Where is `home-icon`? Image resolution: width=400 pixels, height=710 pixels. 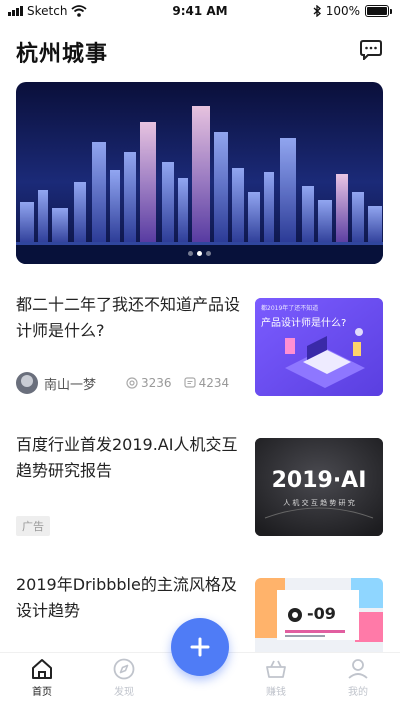 home-icon is located at coordinates (42, 669).